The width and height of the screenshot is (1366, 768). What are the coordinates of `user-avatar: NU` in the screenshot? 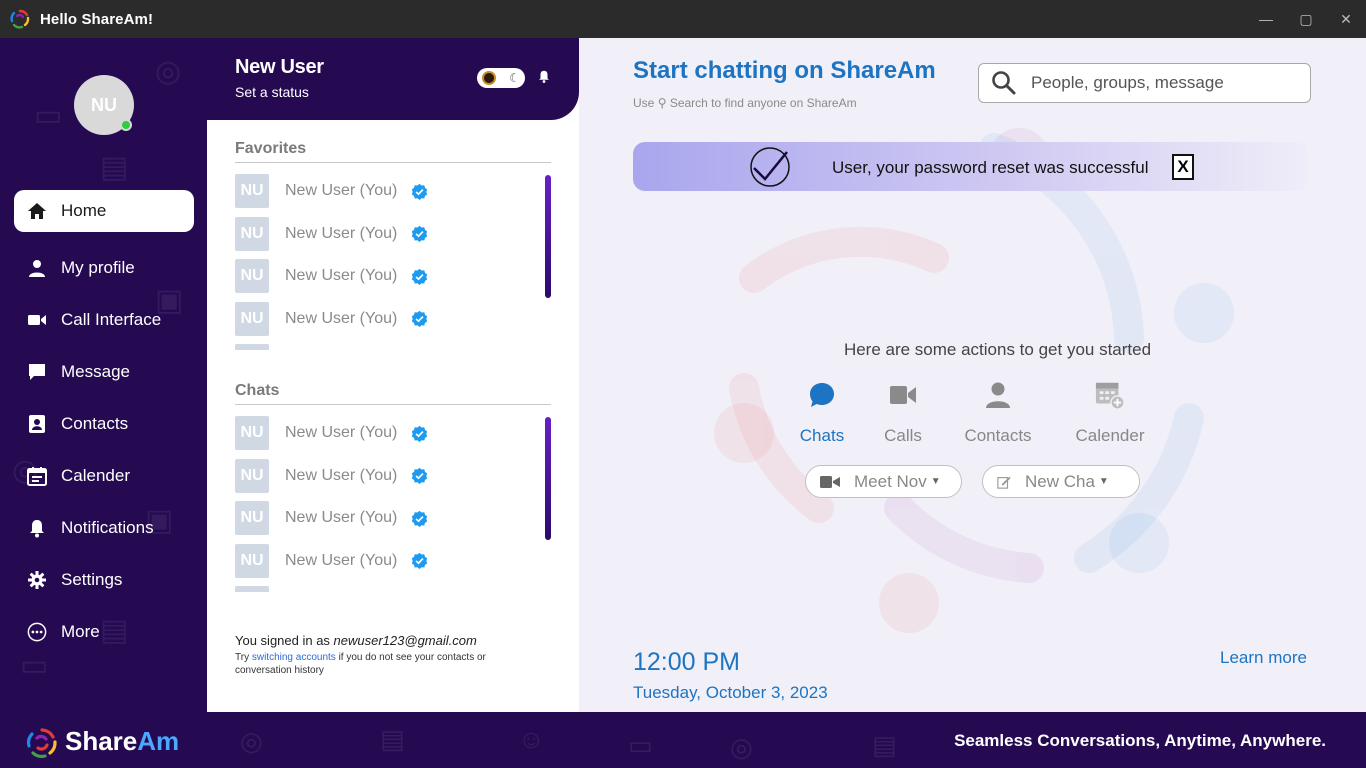 It's located at (104, 105).